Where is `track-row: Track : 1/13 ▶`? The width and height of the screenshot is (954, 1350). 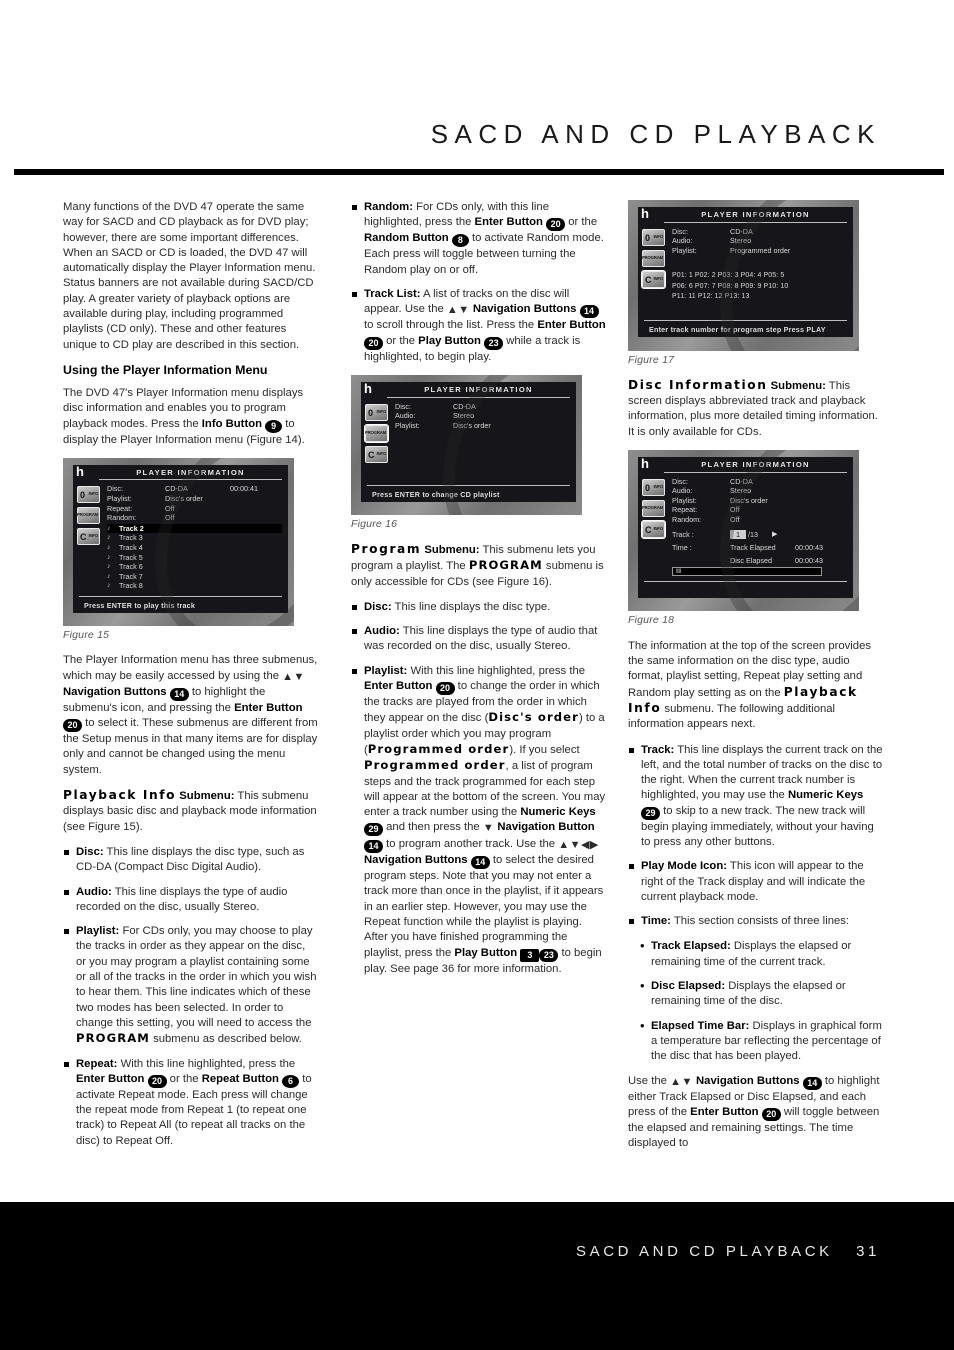
track-row: Track : 1/13 ▶ is located at coordinates (759, 534).